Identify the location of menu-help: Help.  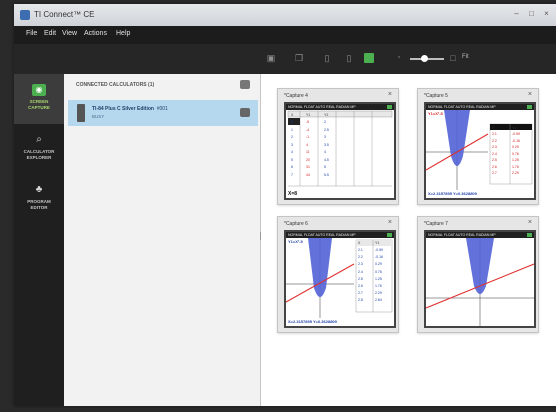
(123, 33).